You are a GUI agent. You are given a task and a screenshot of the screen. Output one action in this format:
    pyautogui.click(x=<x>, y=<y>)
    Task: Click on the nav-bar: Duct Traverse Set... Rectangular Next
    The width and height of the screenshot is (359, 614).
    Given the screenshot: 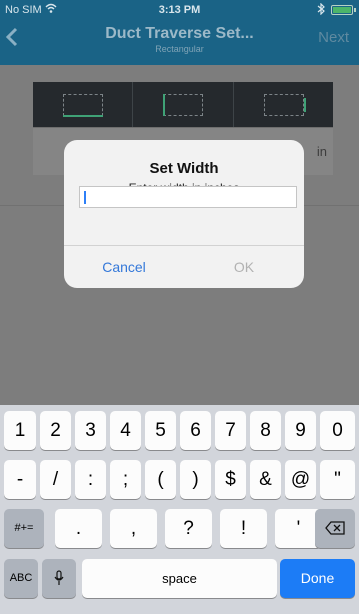 What is the action you would take?
    pyautogui.click(x=179, y=42)
    